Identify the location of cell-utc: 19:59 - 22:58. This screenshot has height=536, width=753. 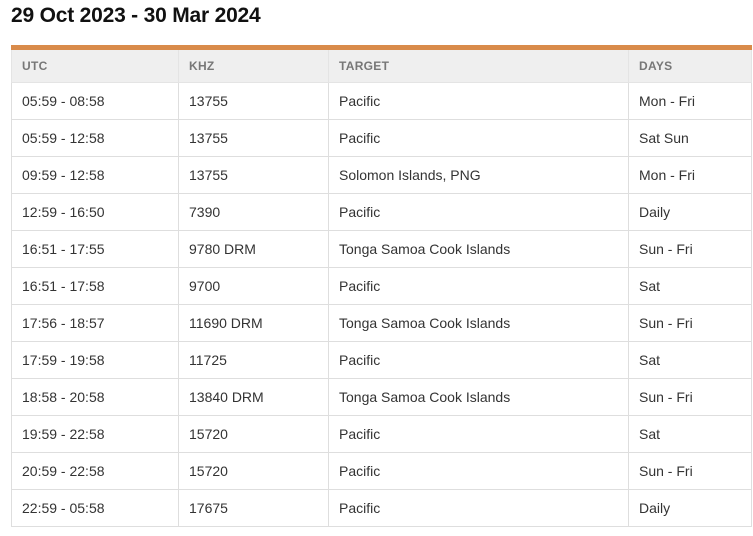
(95, 434).